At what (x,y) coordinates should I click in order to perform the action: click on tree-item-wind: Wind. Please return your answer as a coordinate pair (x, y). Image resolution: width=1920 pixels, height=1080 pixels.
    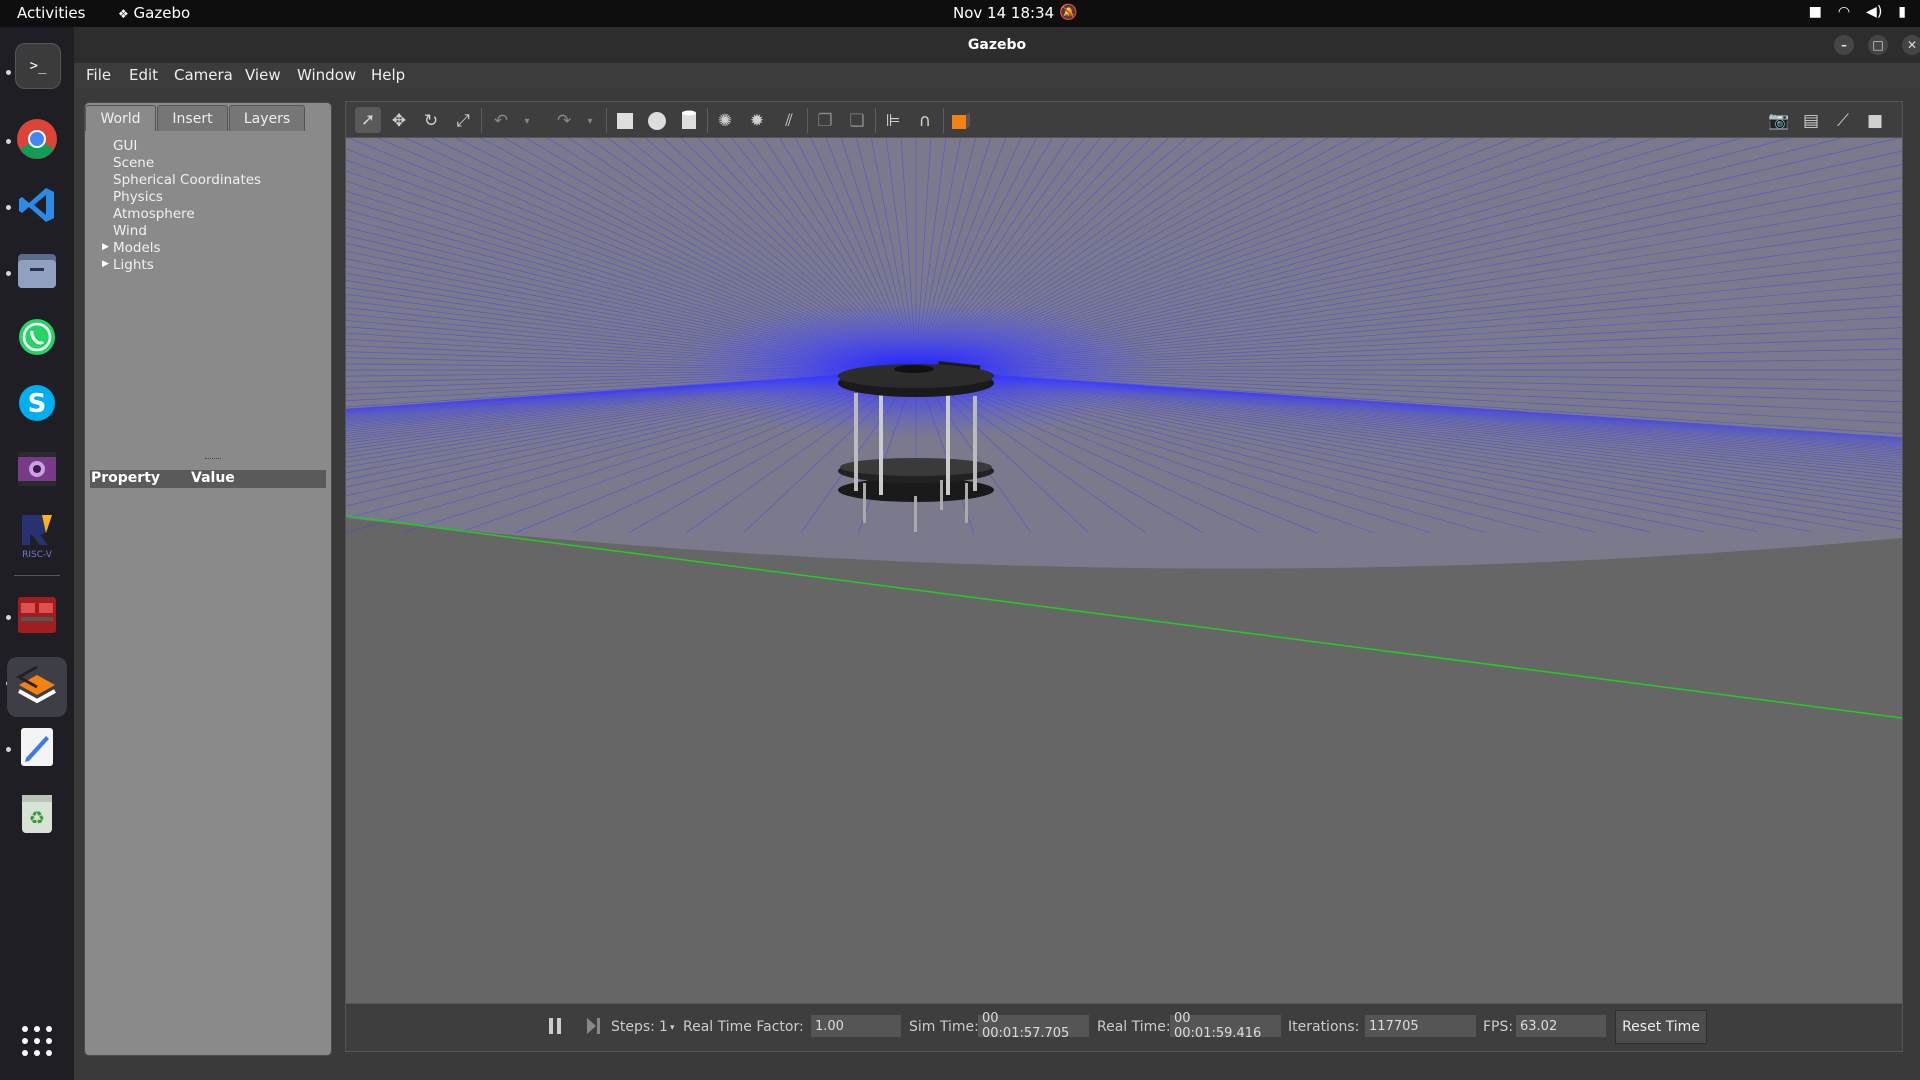
    Looking at the image, I should click on (130, 231).